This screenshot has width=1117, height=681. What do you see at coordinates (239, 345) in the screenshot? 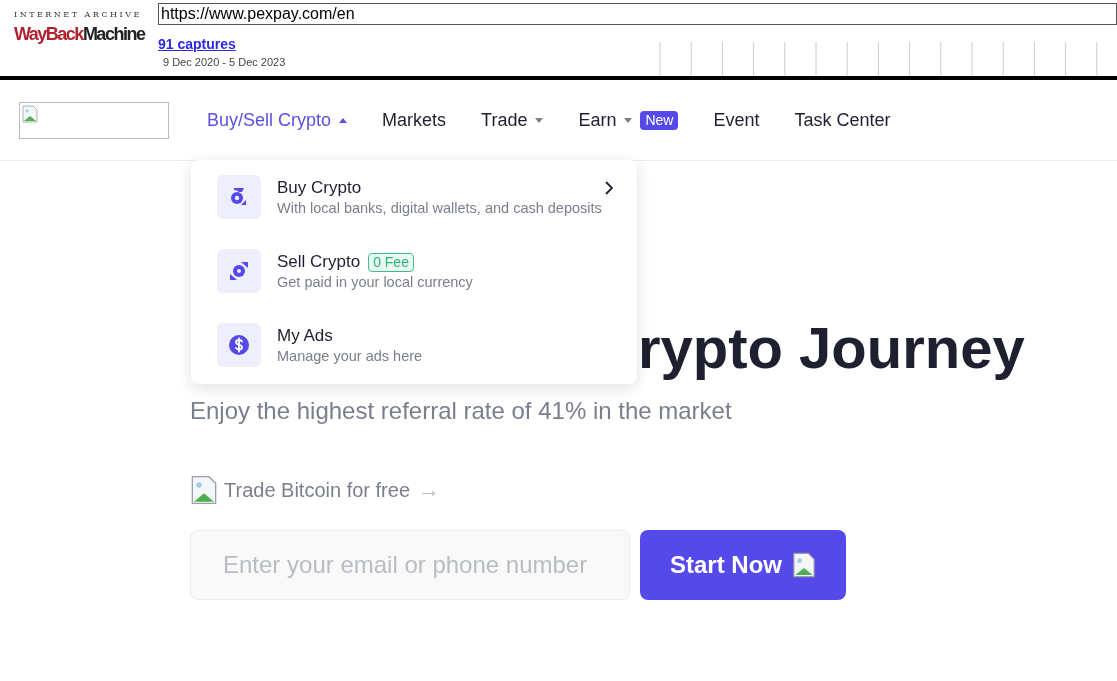
I see `dollar-icon` at bounding box center [239, 345].